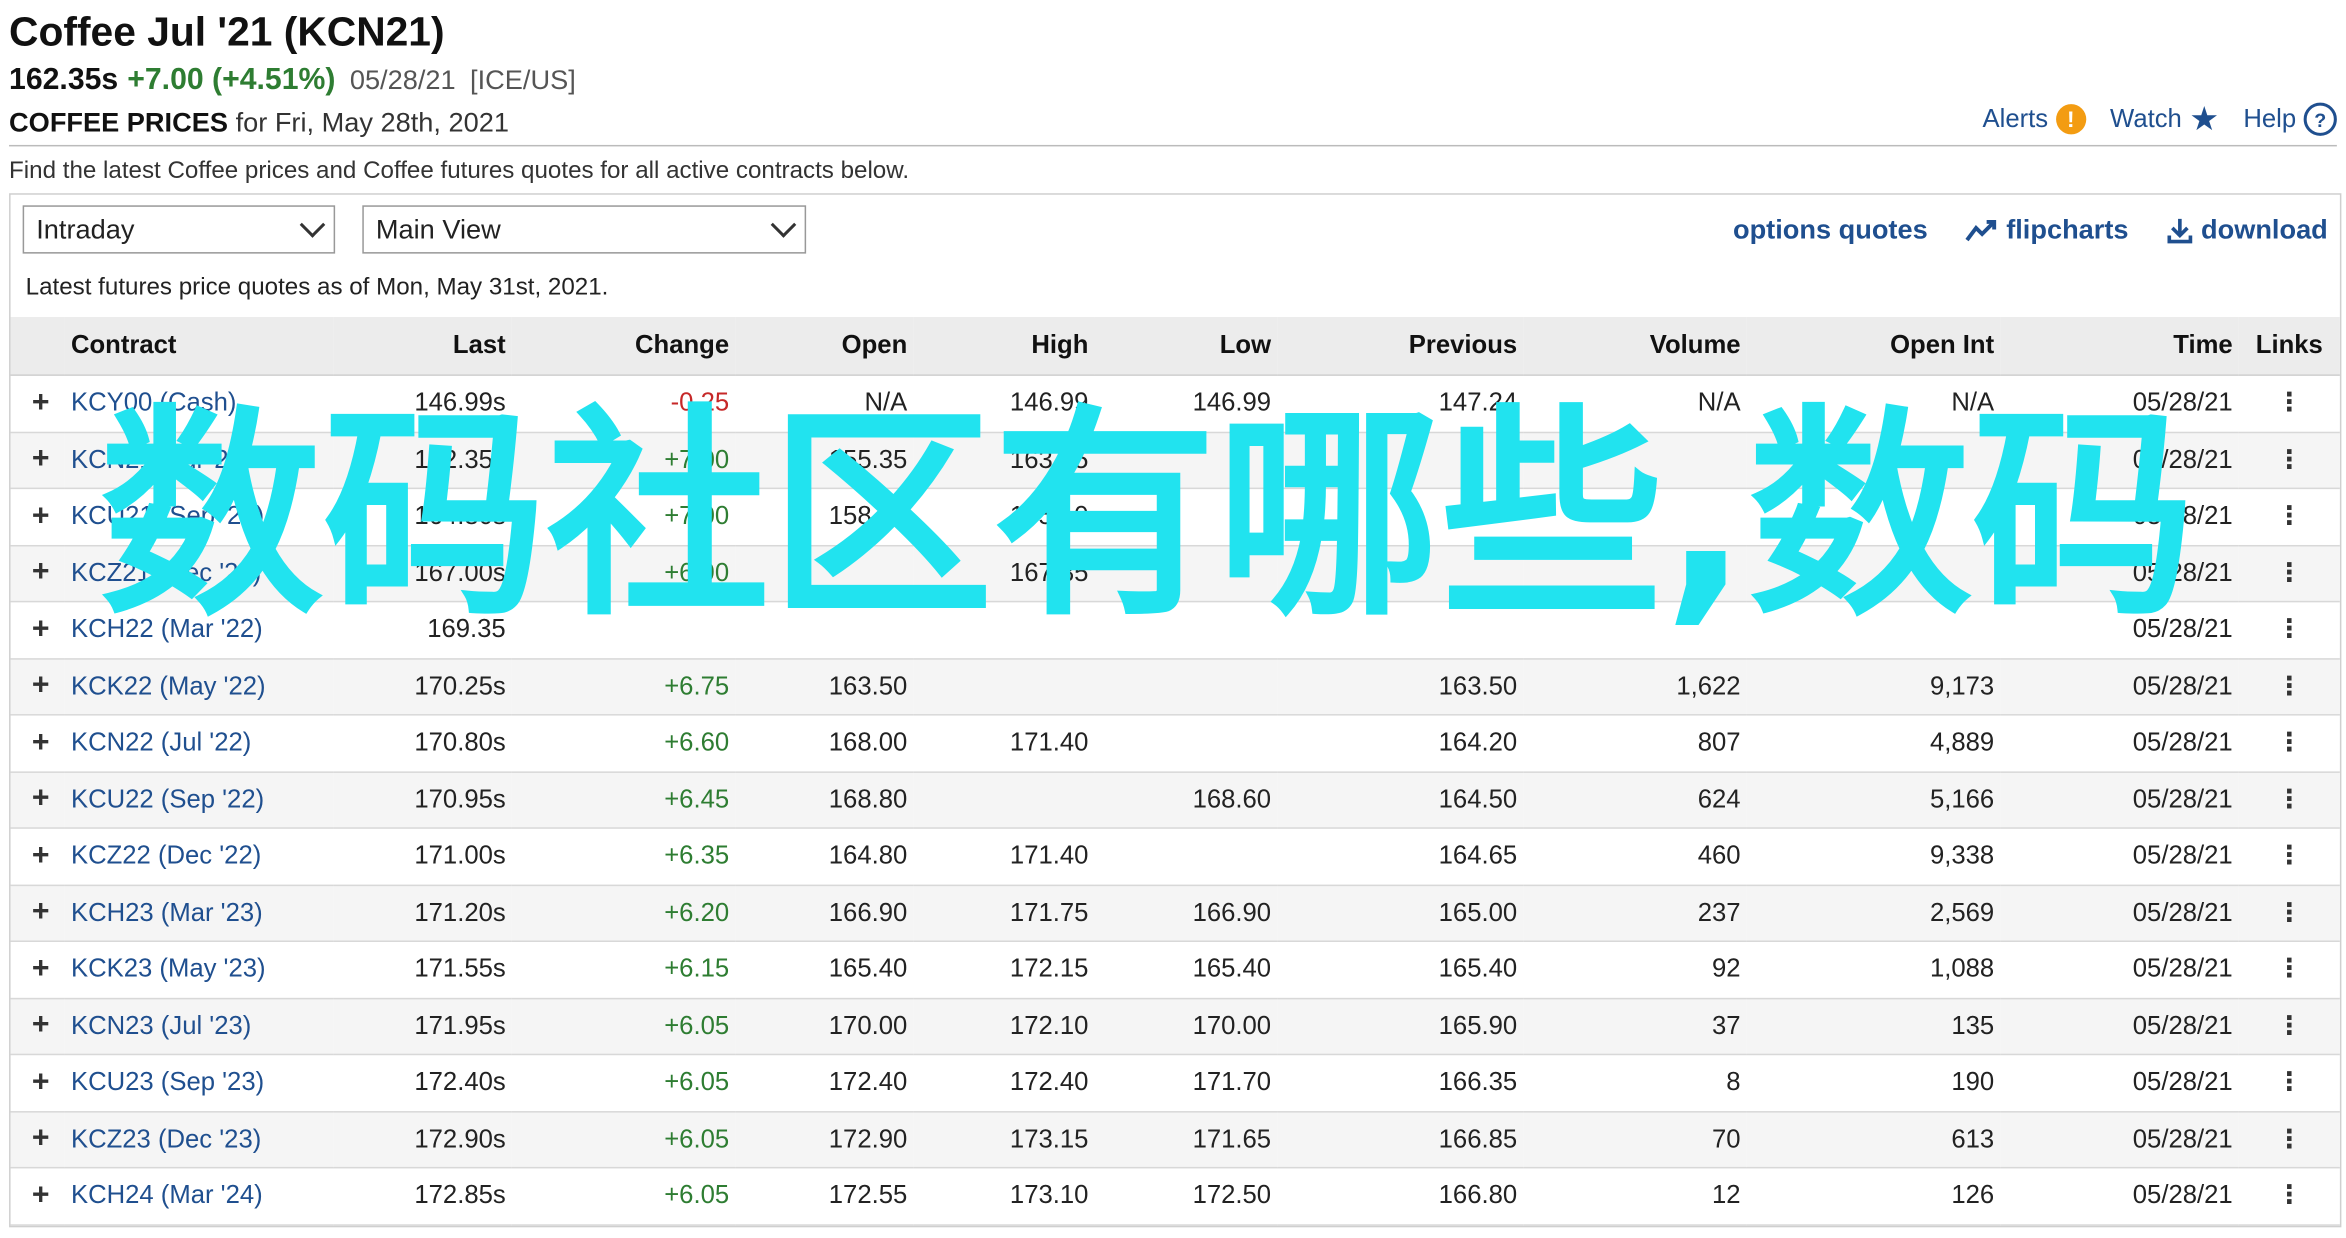 The image size is (2346, 1238). Describe the element at coordinates (2289, 346) in the screenshot. I see `col-links: Links` at that location.